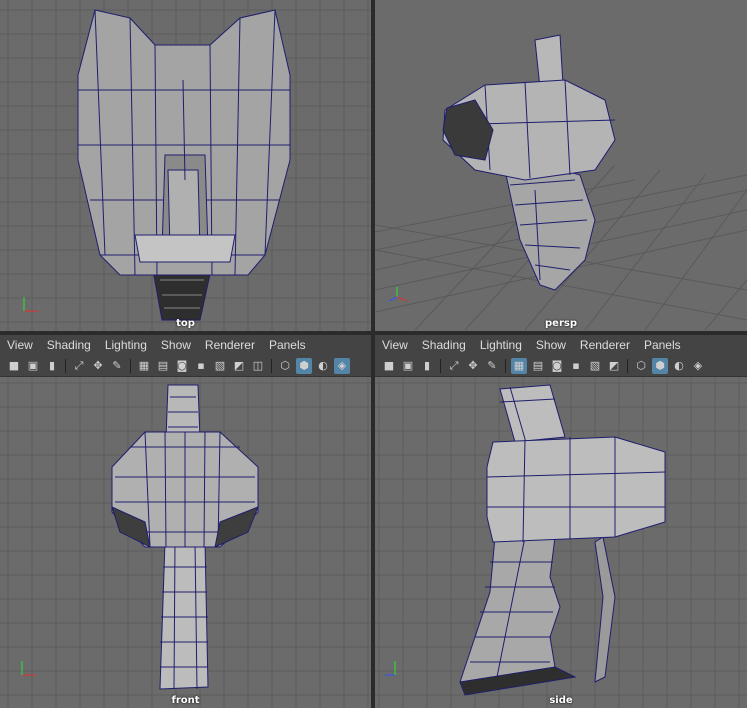 The width and height of the screenshot is (747, 708). I want to click on viewport-label-persp: persp, so click(561, 323).